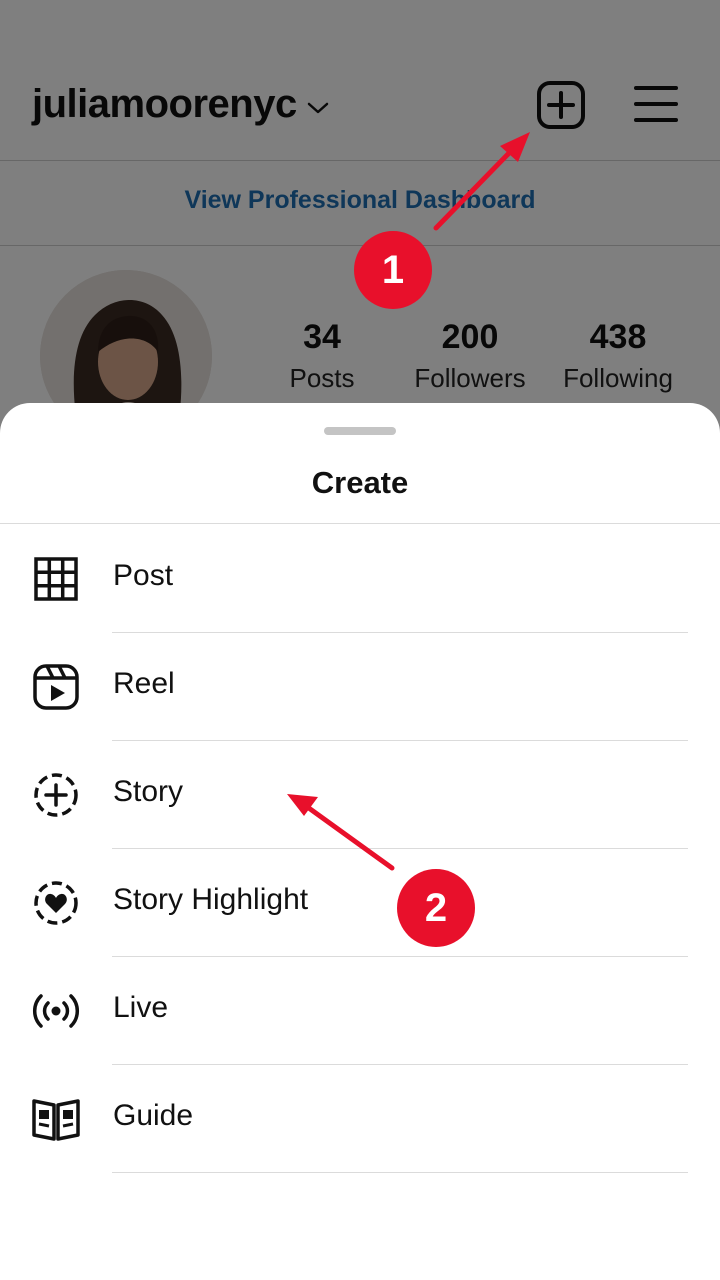 Image resolution: width=720 pixels, height=1280 pixels. What do you see at coordinates (153, 1115) in the screenshot?
I see `create-item-label: Guide` at bounding box center [153, 1115].